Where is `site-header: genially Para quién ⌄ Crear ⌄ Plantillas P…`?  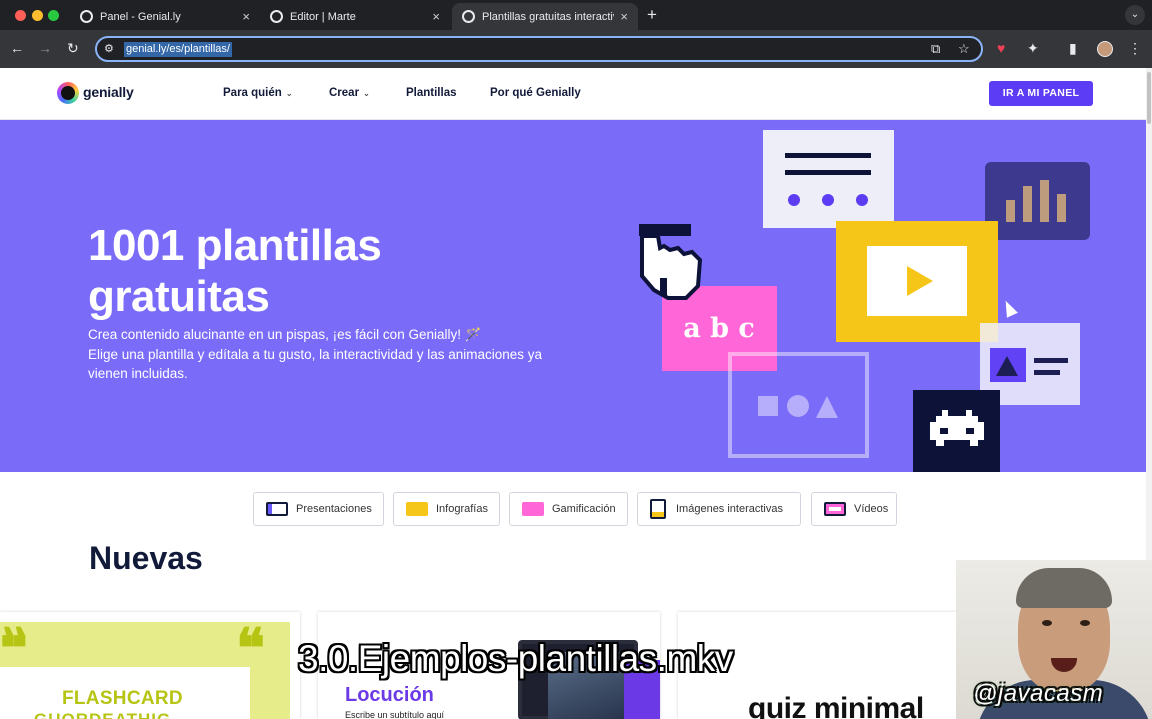 site-header: genially Para quién ⌄ Crear ⌄ Plantillas P… is located at coordinates (573, 94).